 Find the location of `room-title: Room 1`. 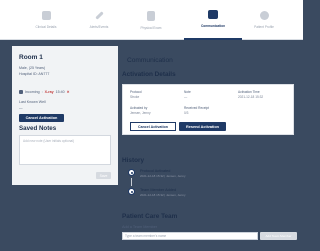

room-title: Room 1 is located at coordinates (31, 57).